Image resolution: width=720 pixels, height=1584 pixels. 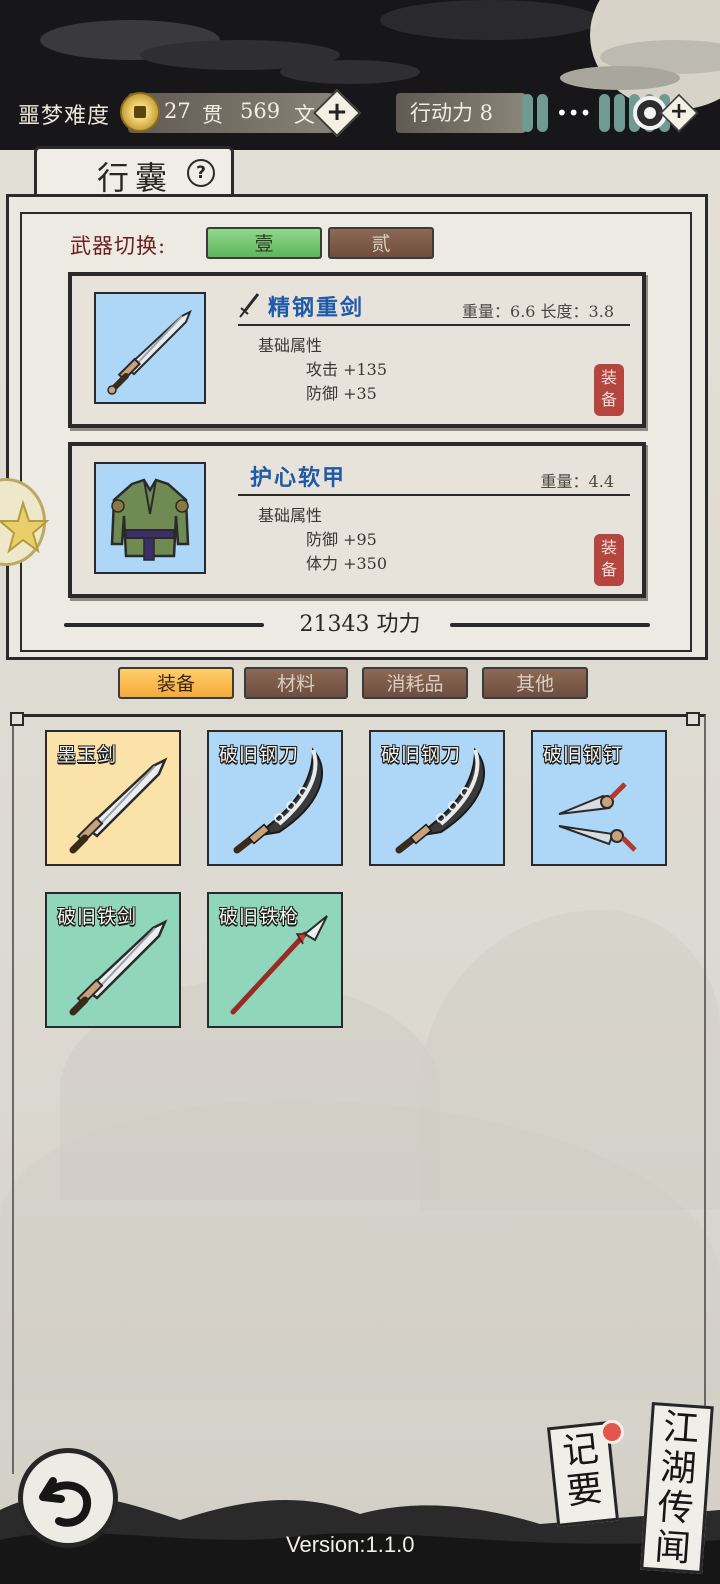 What do you see at coordinates (298, 478) in the screenshot?
I see `item-name: 护心软甲` at bounding box center [298, 478].